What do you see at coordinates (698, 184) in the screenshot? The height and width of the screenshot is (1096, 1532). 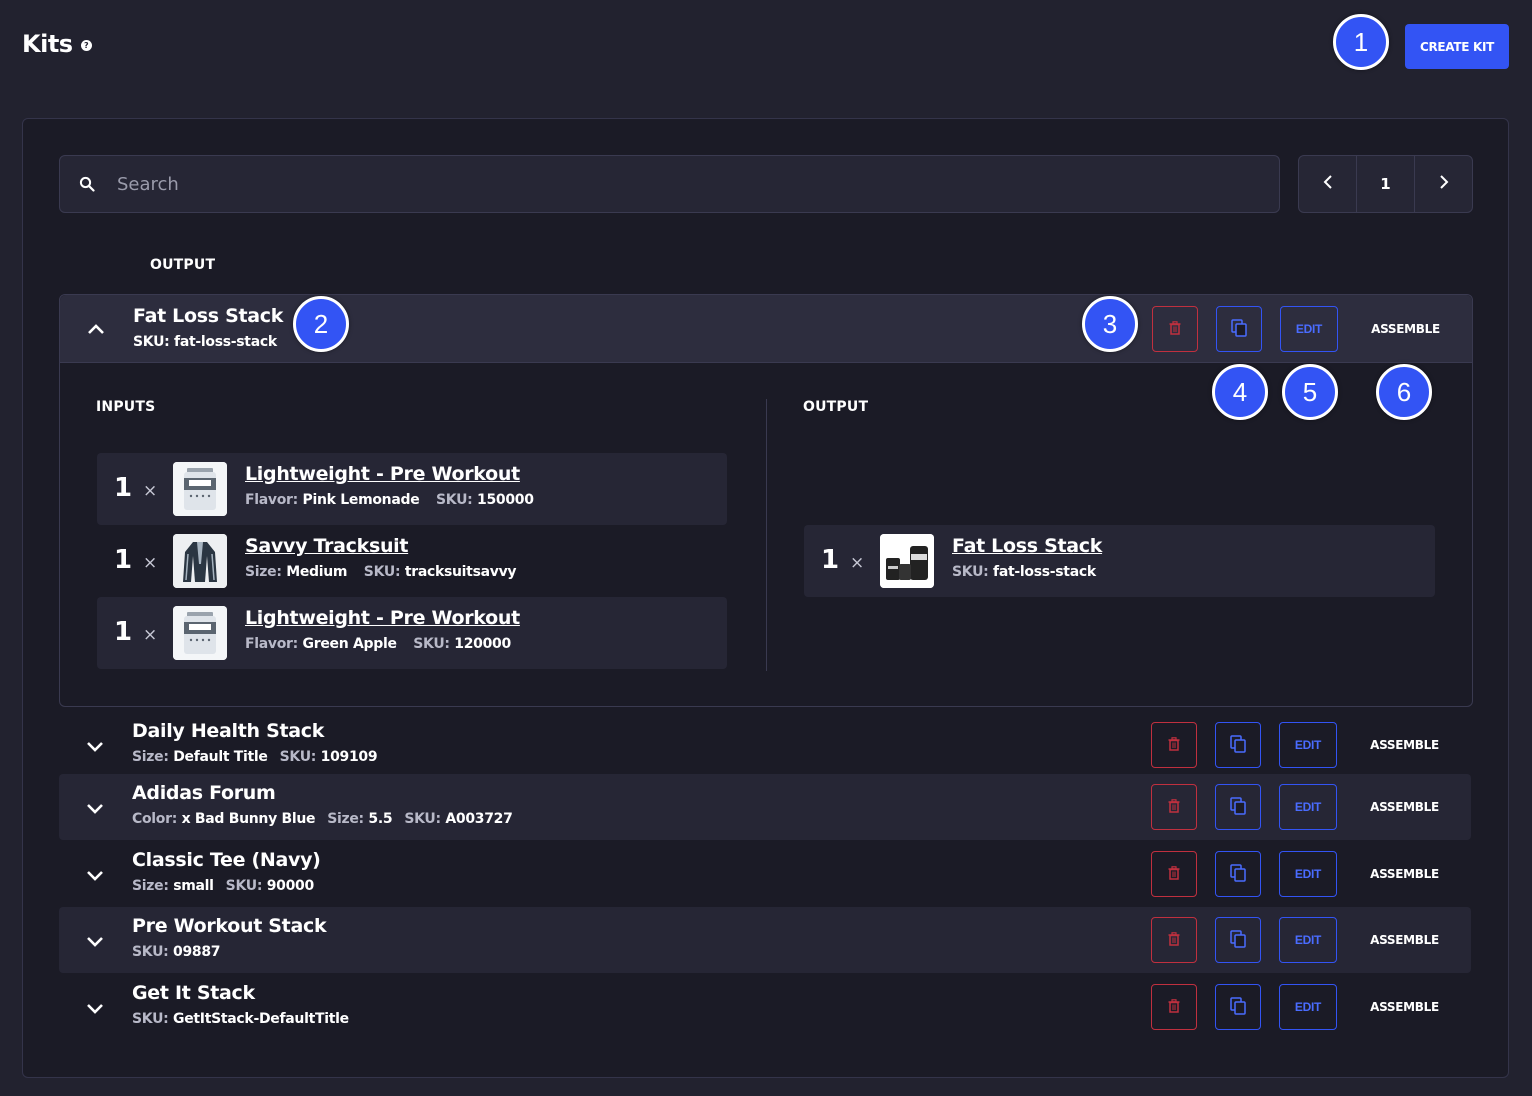 I see `search-input` at bounding box center [698, 184].